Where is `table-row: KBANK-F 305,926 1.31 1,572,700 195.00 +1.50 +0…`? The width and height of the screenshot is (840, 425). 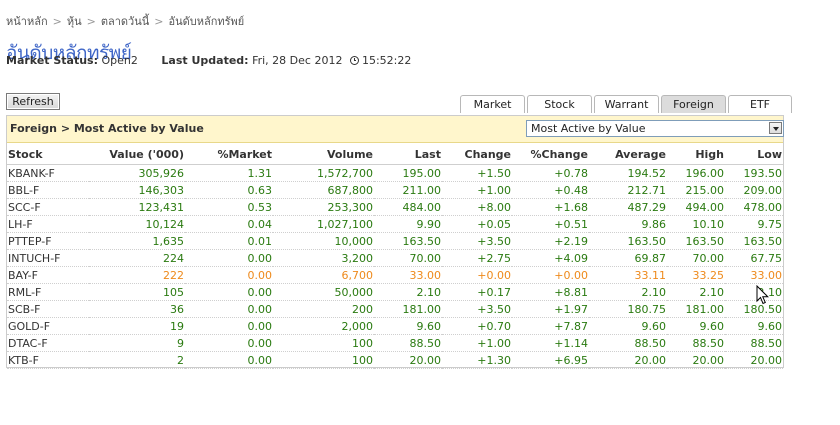 table-row: KBANK-F 305,926 1.31 1,572,700 195.00 +1.50 +0… is located at coordinates (395, 173).